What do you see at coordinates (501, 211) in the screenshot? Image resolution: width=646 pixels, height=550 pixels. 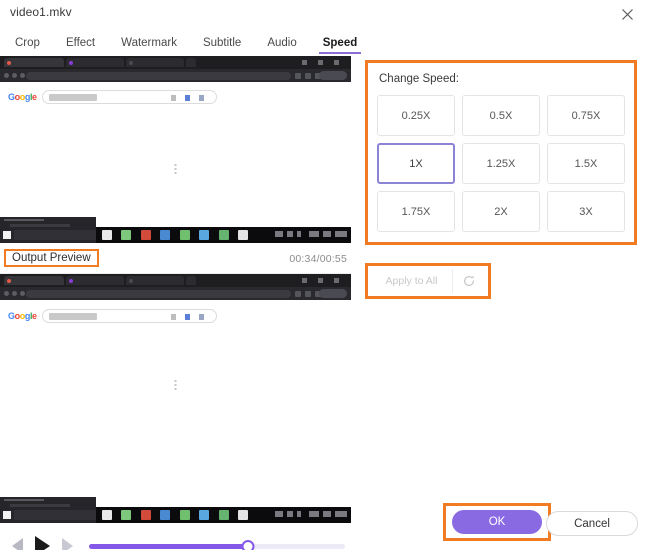 I see `speed-option-2x: 2X` at bounding box center [501, 211].